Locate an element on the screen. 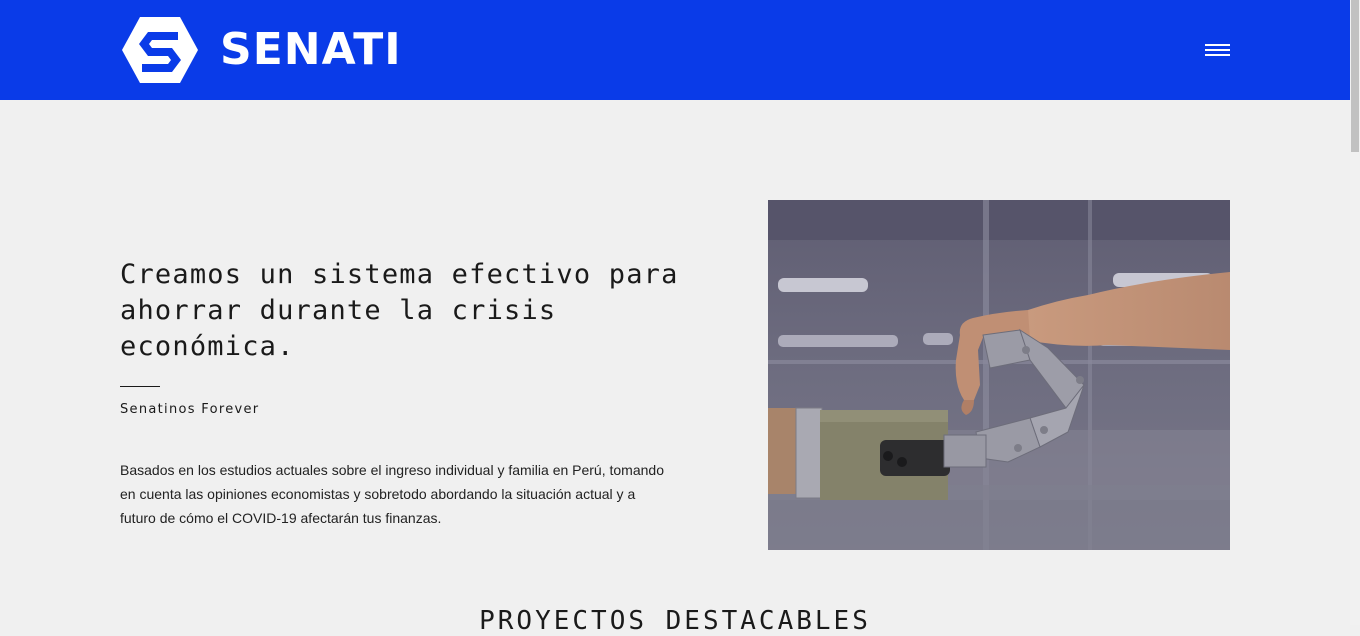 The width and height of the screenshot is (1360, 636). section-title: PROYECTOS DESTACABLES is located at coordinates (675, 621).